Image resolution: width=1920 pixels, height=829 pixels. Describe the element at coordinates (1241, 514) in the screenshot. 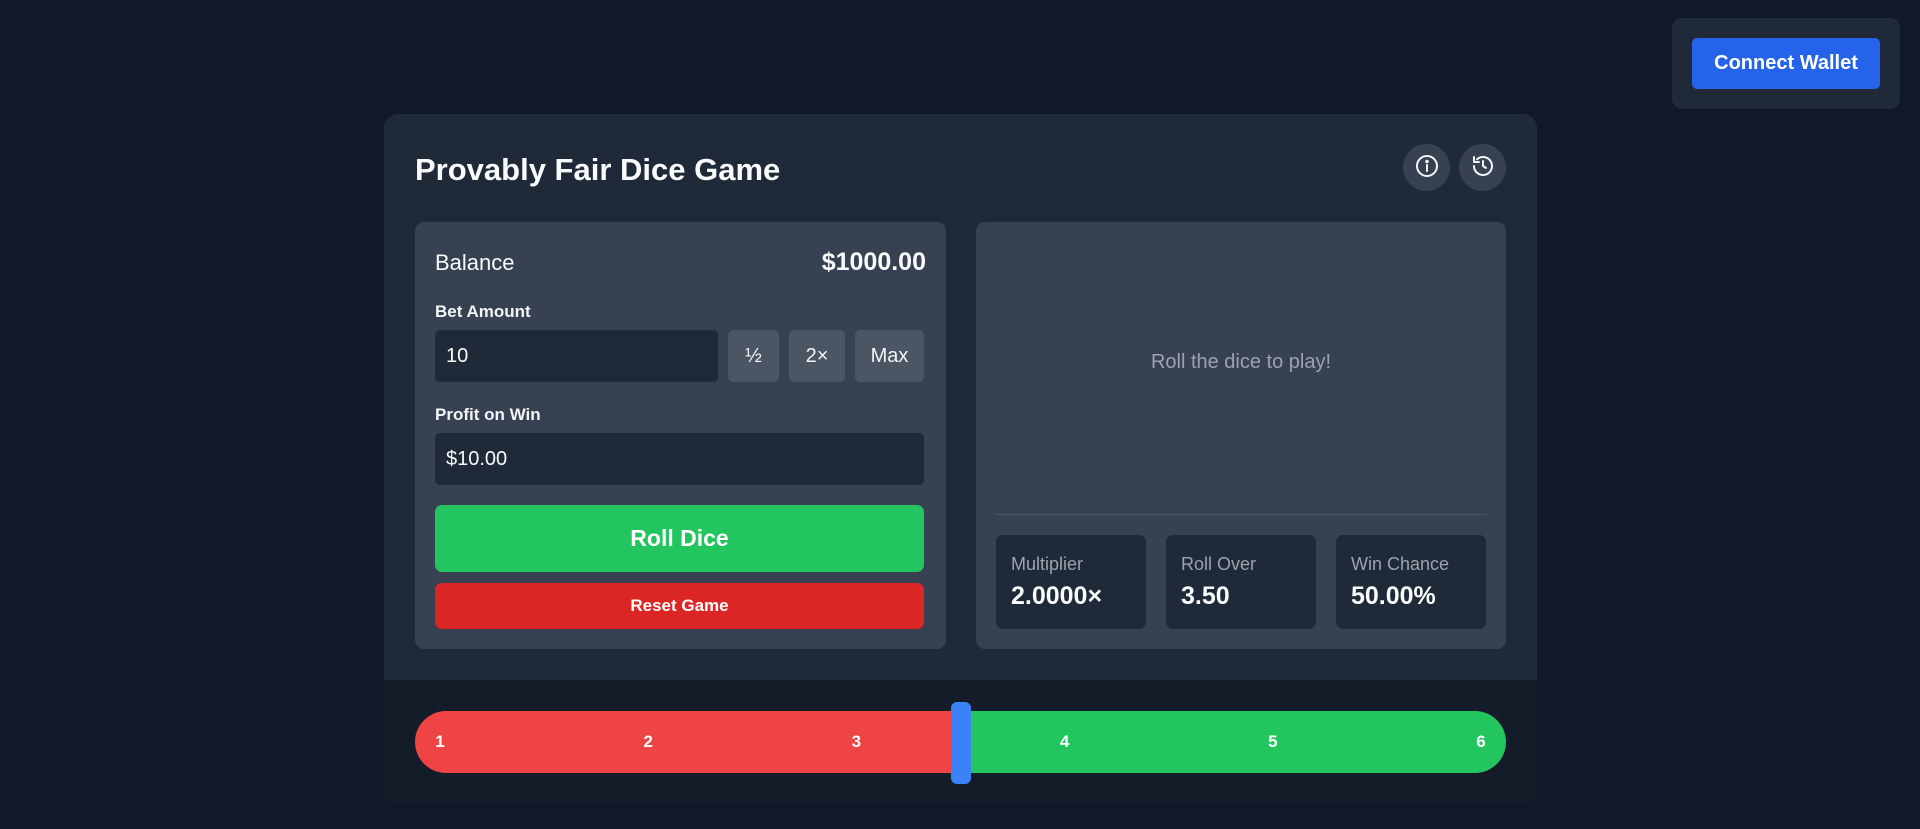

I see `divider` at that location.